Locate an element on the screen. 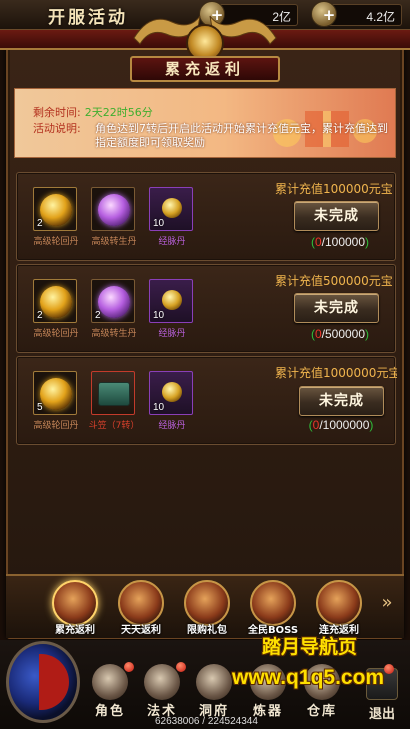  tab-label: 限购礼包 is located at coordinates (207, 630).